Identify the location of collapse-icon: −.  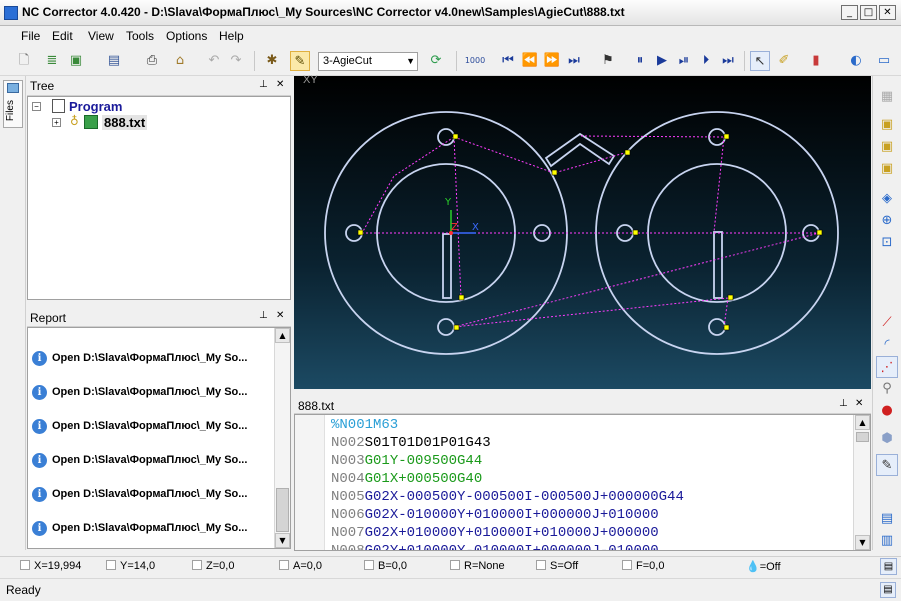
(36, 106).